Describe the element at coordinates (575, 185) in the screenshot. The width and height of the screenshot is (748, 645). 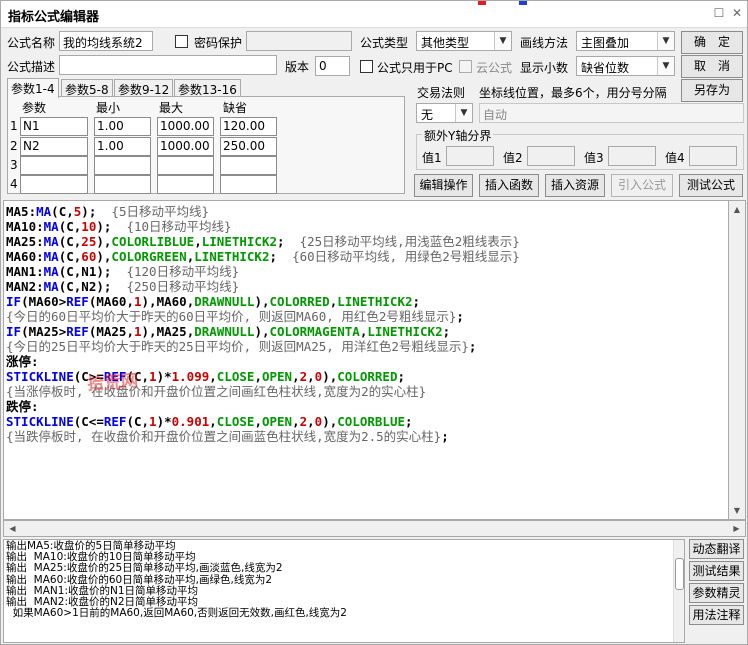
I see `insert-resource-button: 插入资源` at that location.